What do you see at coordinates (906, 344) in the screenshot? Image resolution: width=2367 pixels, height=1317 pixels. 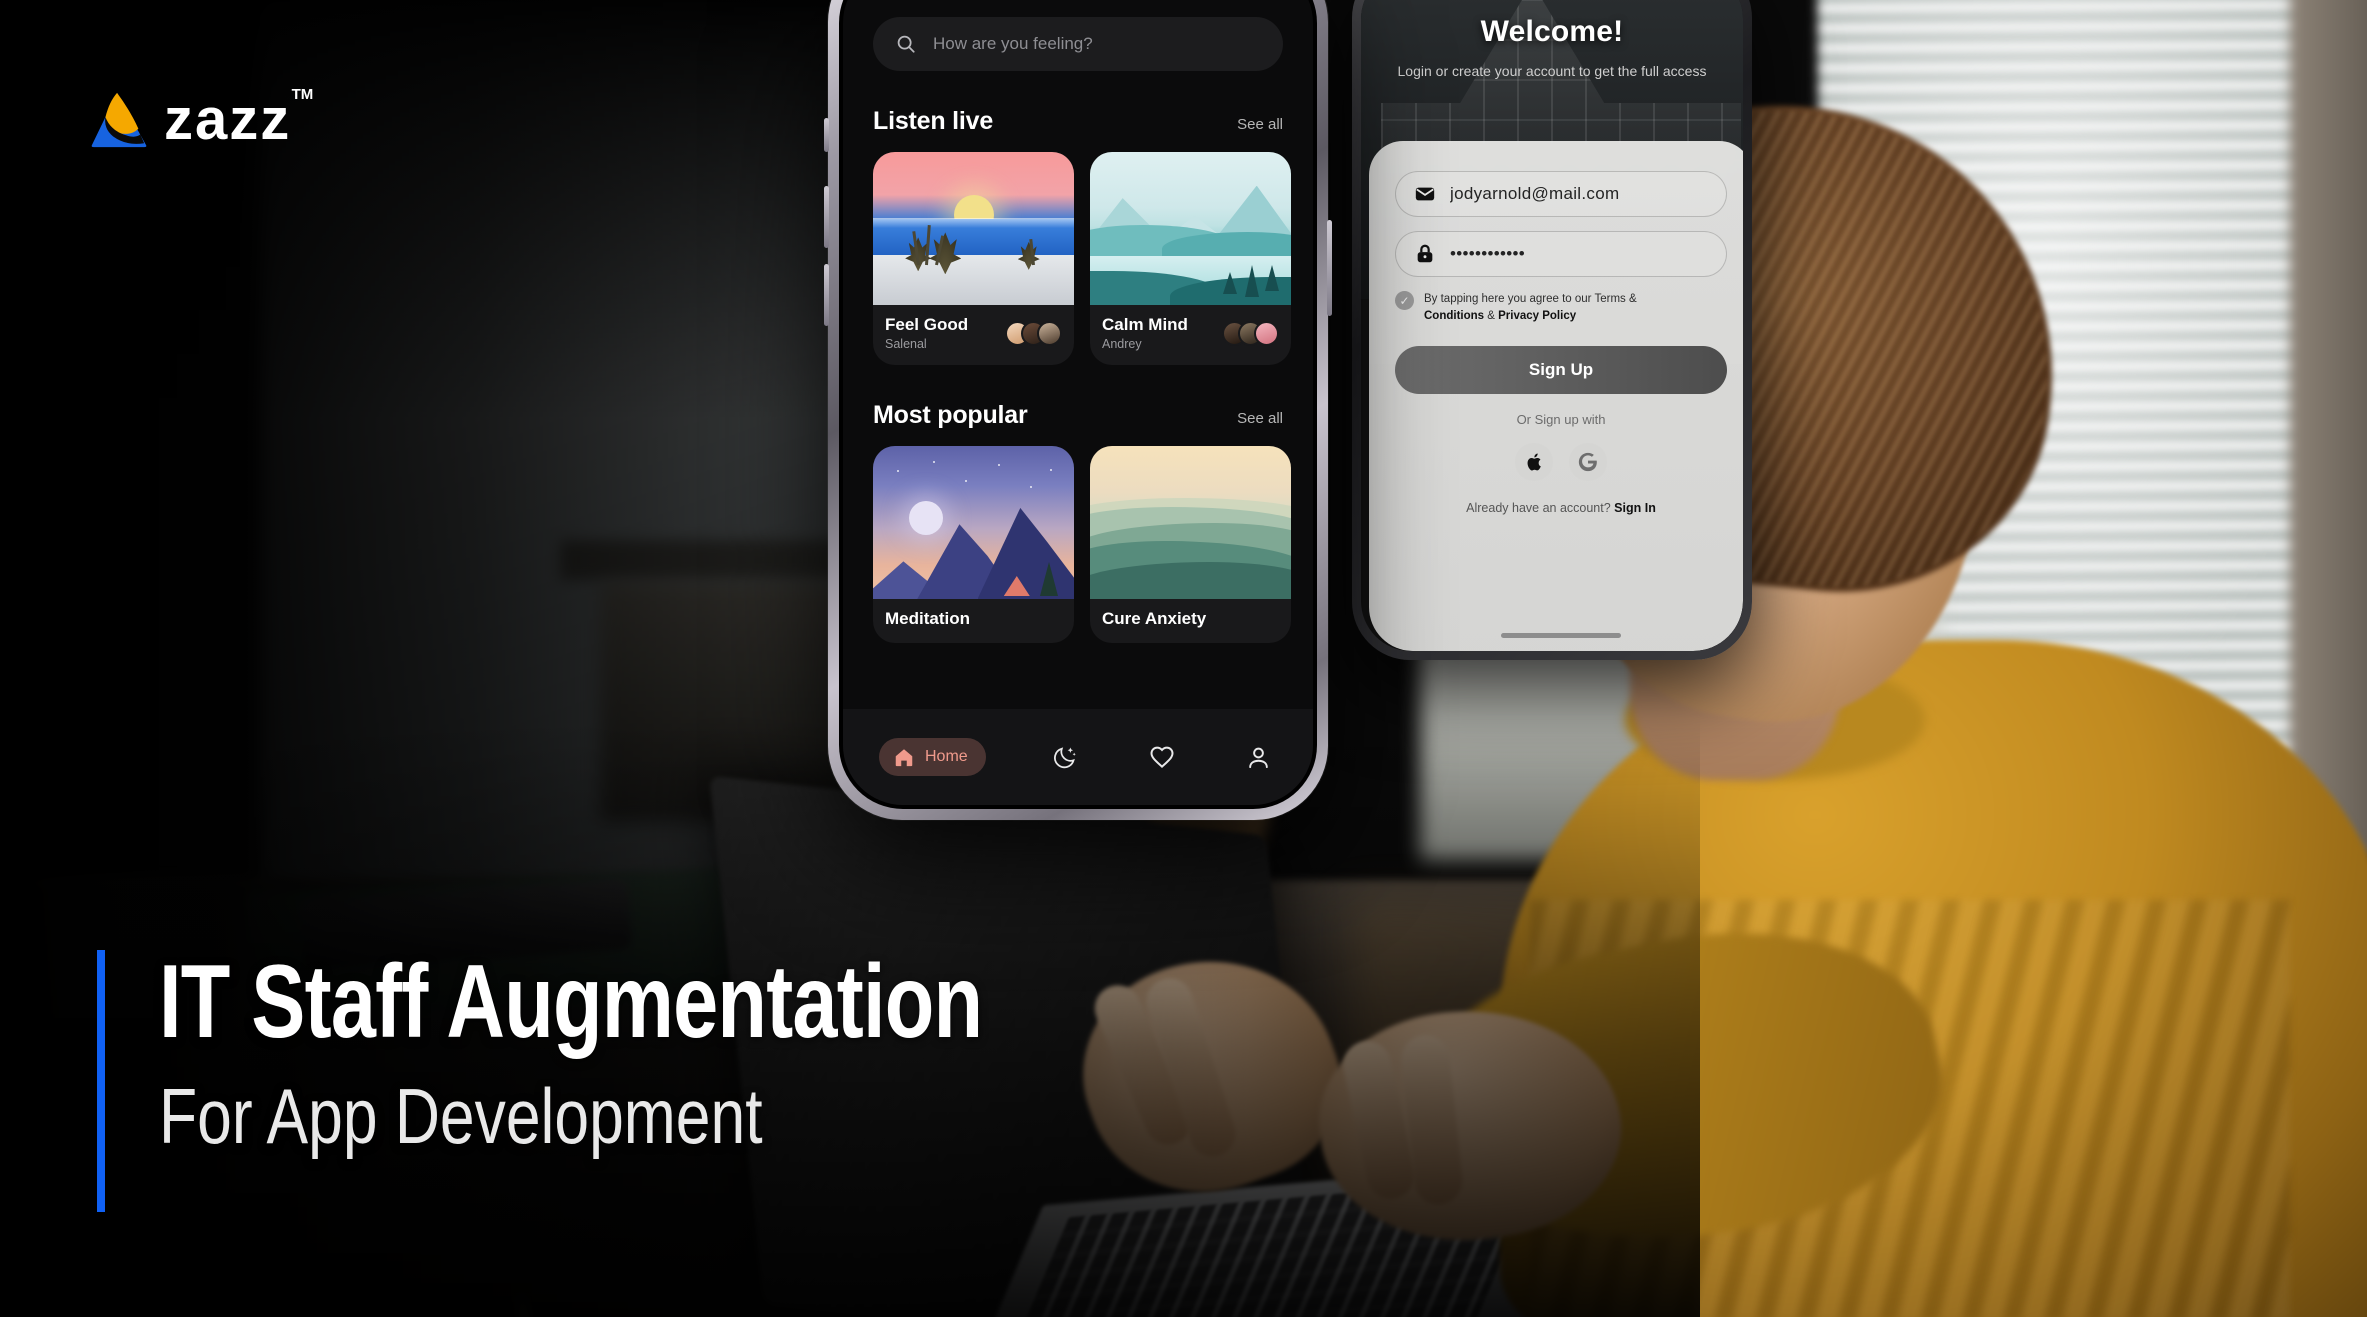 I see `card-subtitle: Salenal` at bounding box center [906, 344].